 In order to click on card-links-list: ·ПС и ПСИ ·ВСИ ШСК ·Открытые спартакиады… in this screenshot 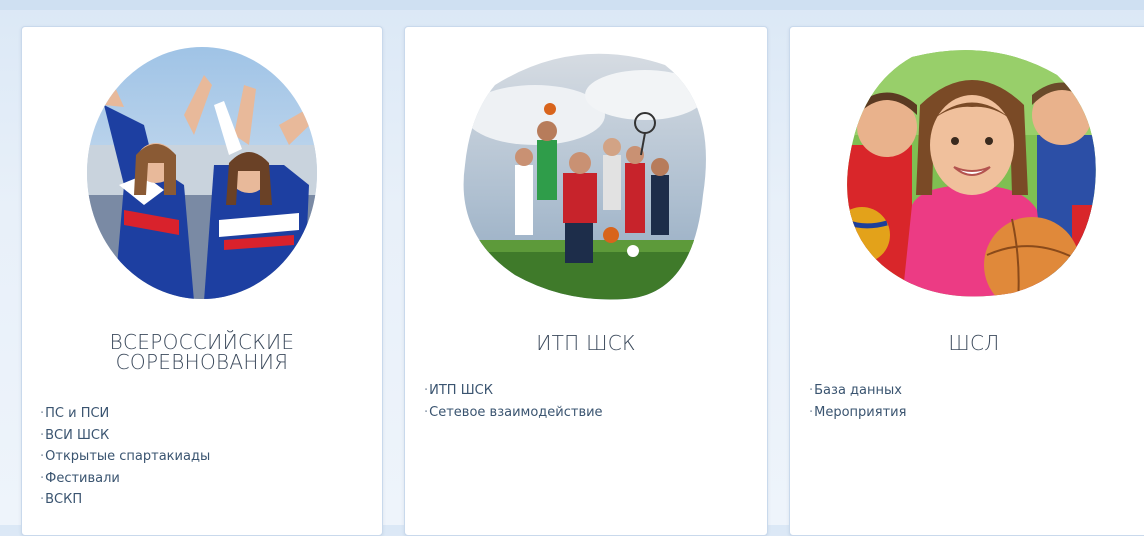, I will do `click(125, 457)`.